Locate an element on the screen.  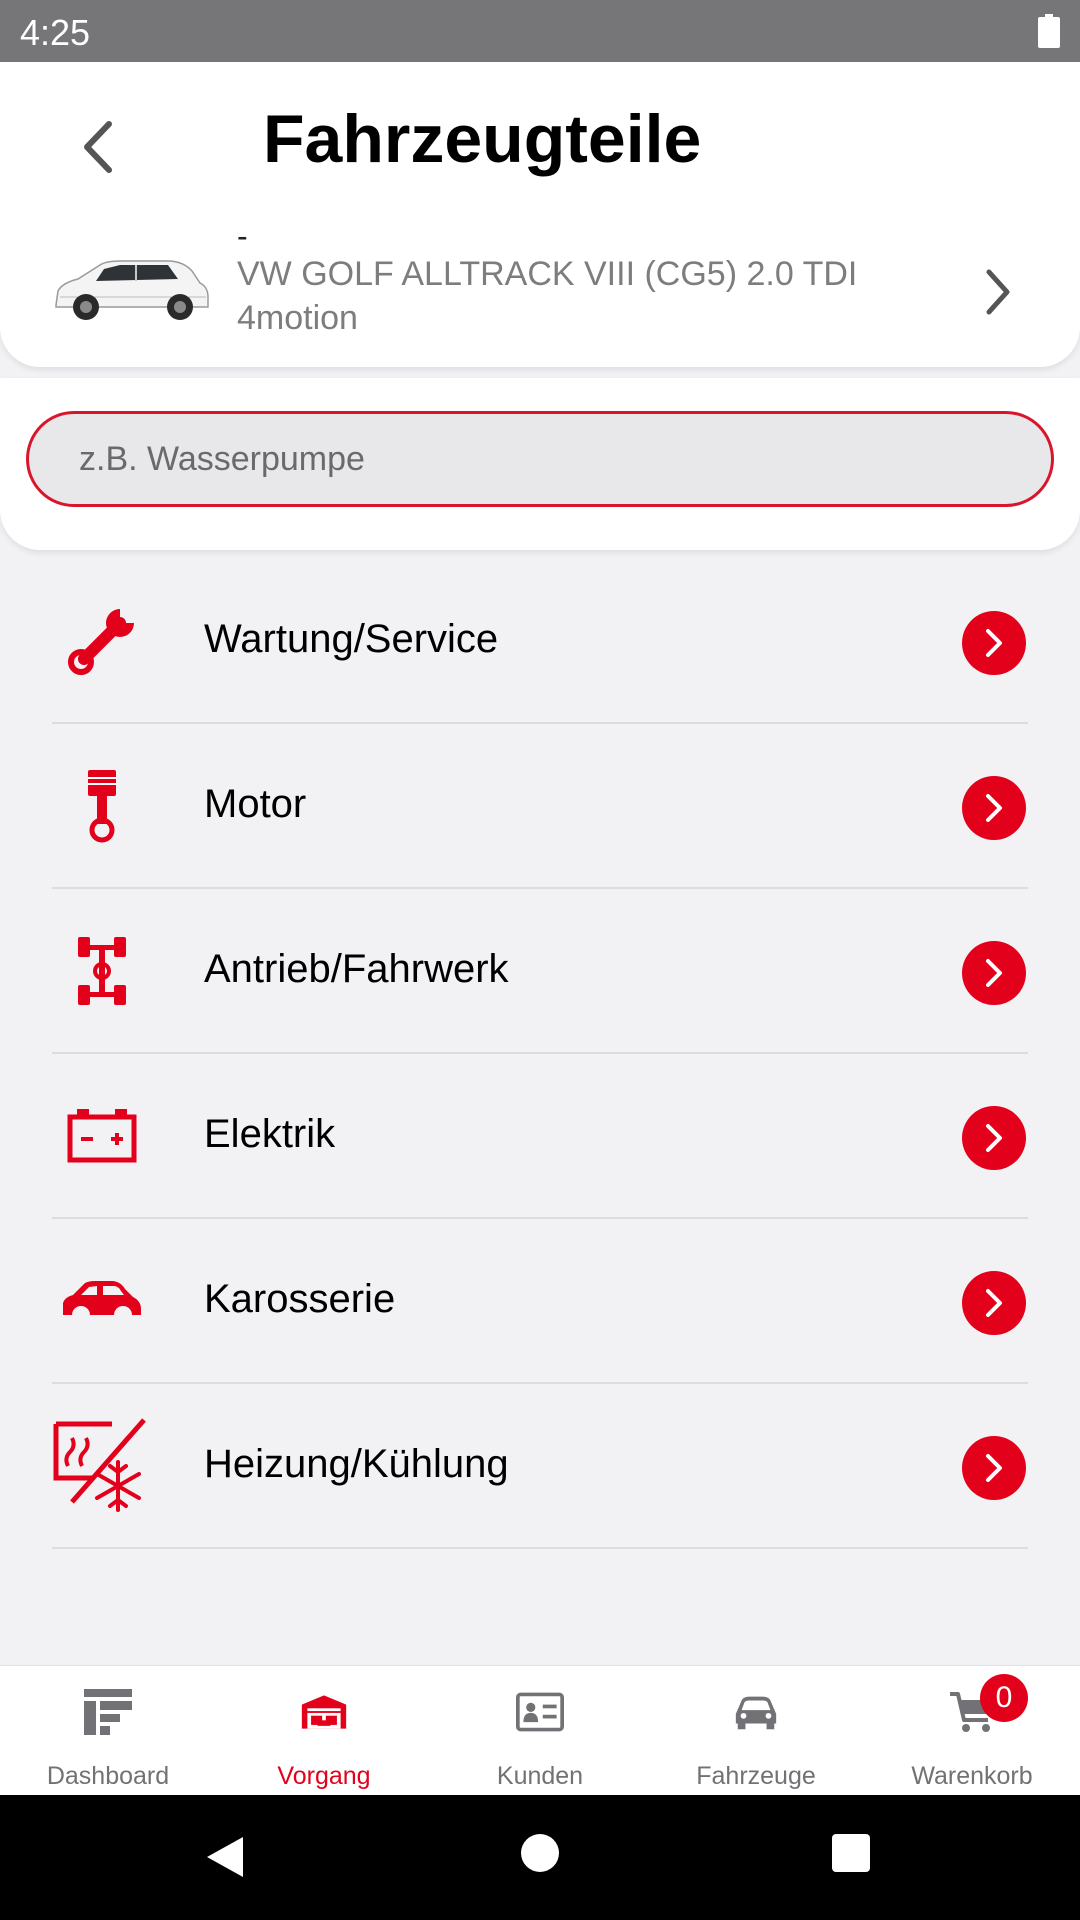
category-item: Motor is located at coordinates (540, 806).